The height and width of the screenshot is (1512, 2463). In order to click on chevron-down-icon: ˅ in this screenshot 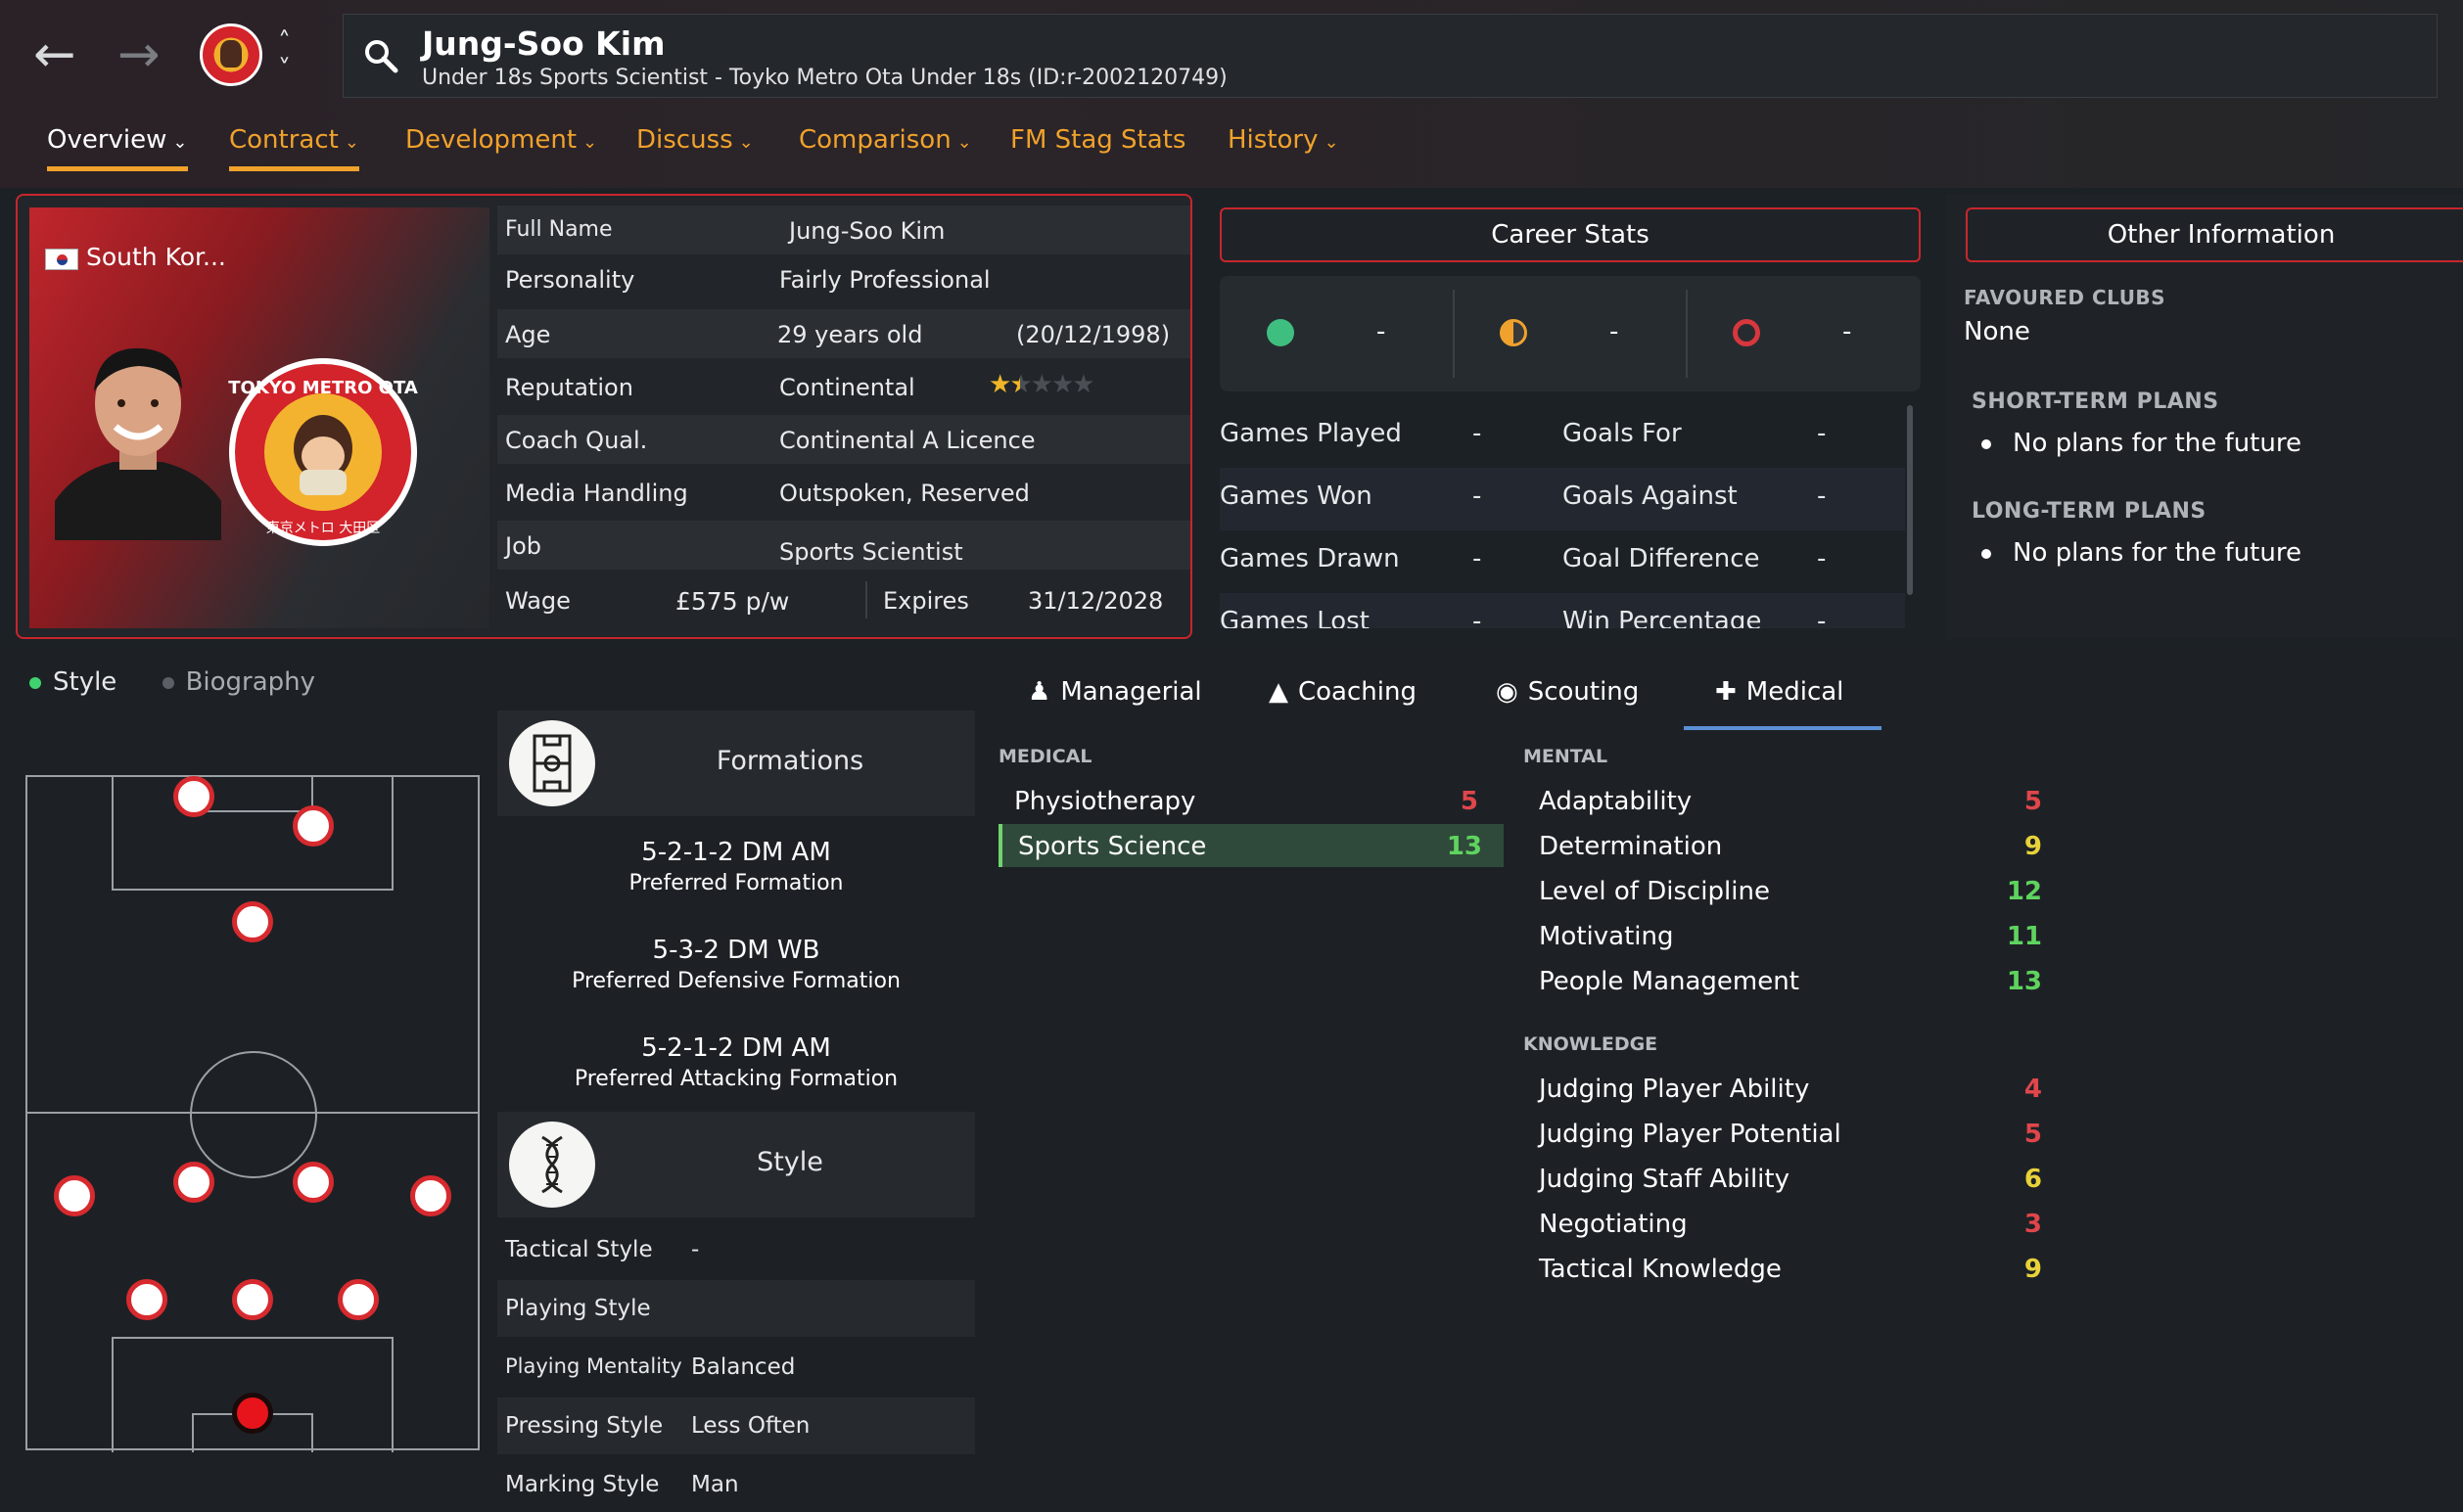, I will do `click(284, 69)`.